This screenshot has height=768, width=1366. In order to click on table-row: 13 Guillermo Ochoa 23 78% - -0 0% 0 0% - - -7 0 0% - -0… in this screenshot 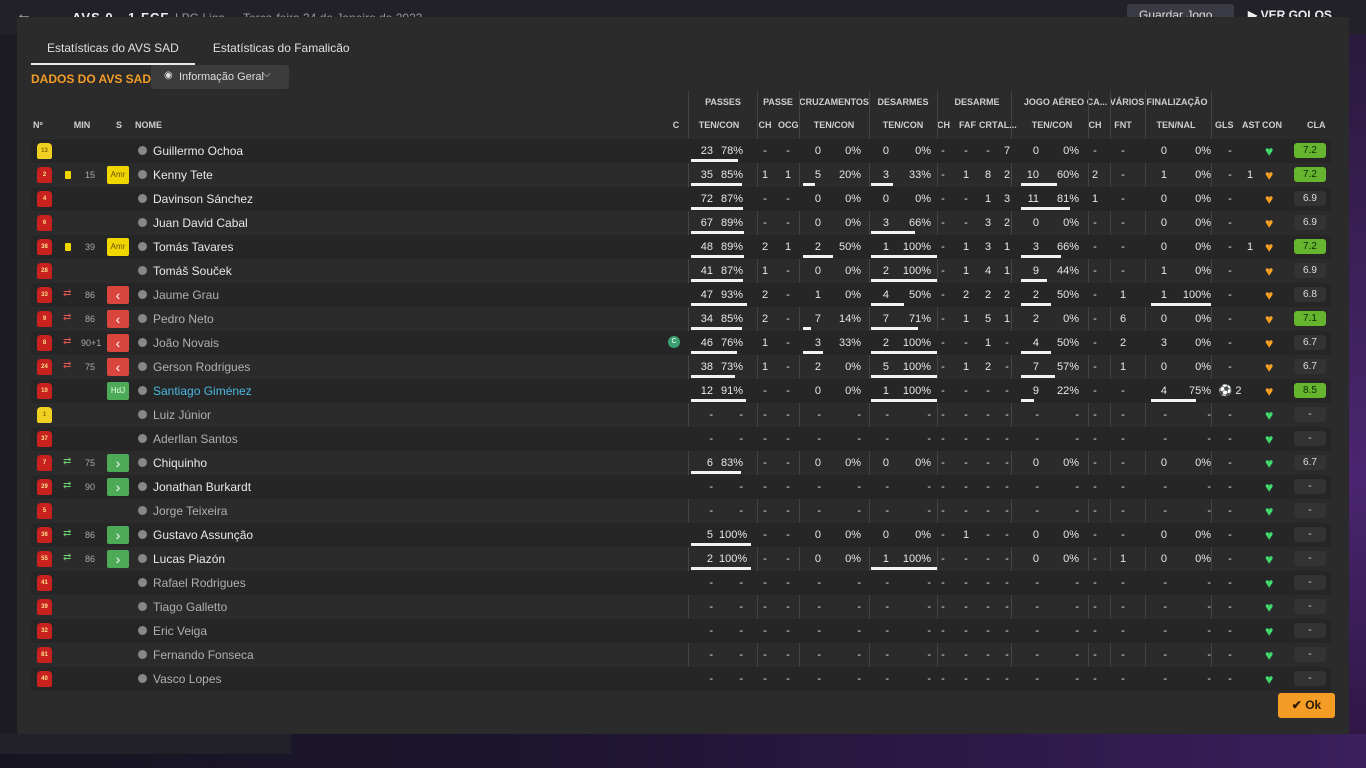, I will do `click(681, 151)`.